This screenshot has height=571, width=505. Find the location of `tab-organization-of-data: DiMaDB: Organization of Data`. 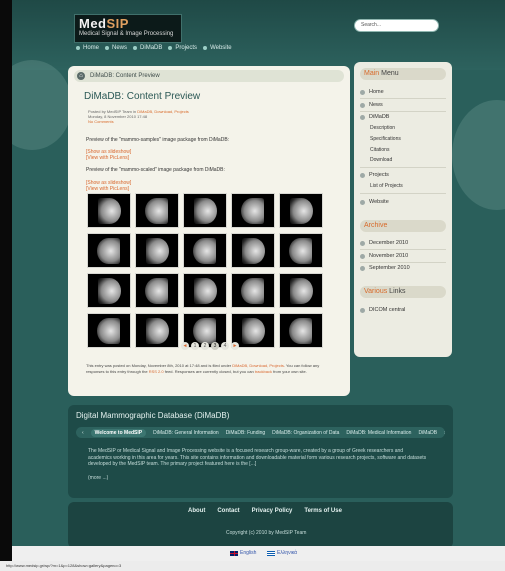

tab-organization-of-data: DiMaDB: Organization of Data is located at coordinates (305, 433).